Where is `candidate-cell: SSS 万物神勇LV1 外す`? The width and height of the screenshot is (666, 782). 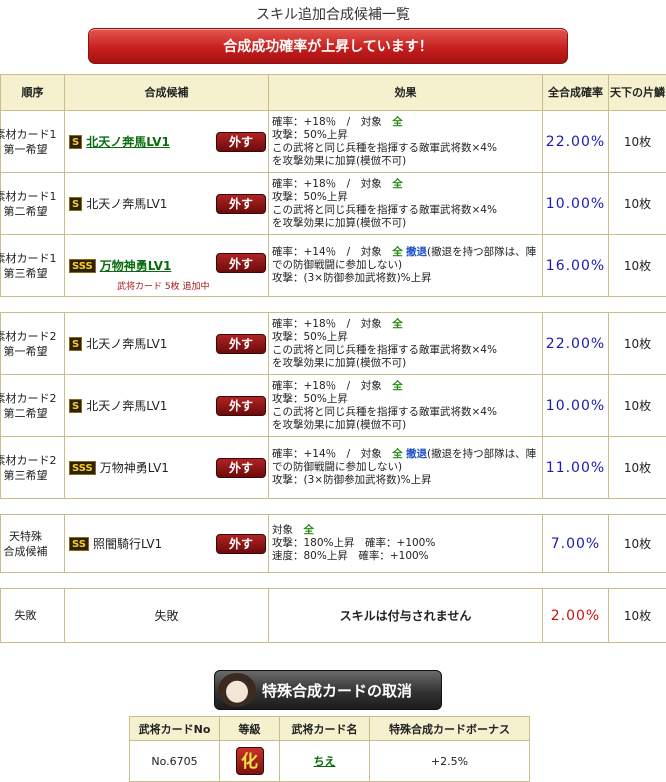
candidate-cell: SSS 万物神勇LV1 外す is located at coordinates (167, 468).